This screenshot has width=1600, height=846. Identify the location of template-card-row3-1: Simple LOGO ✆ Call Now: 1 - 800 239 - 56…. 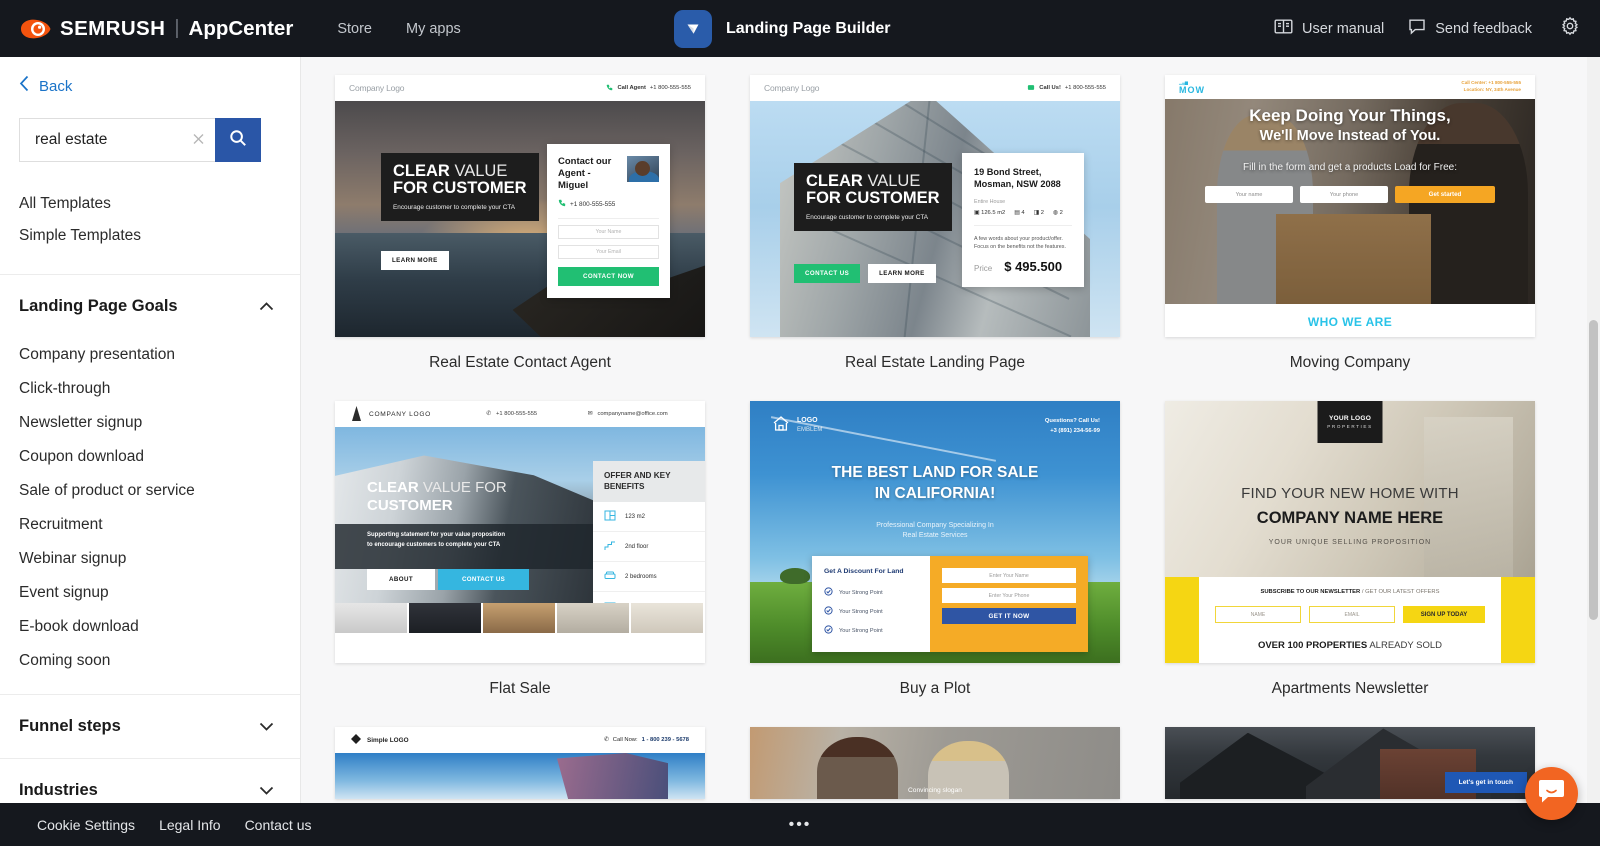
(520, 763).